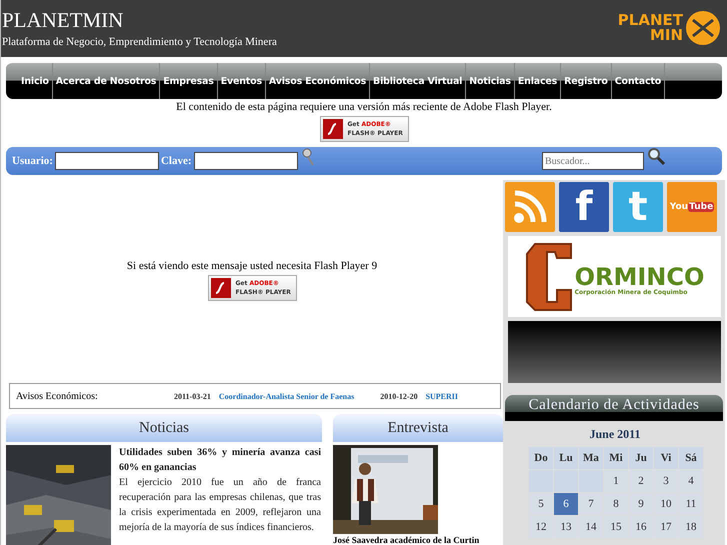 The image size is (727, 545). What do you see at coordinates (692, 207) in the screenshot?
I see `youtube-icon: YouTube` at bounding box center [692, 207].